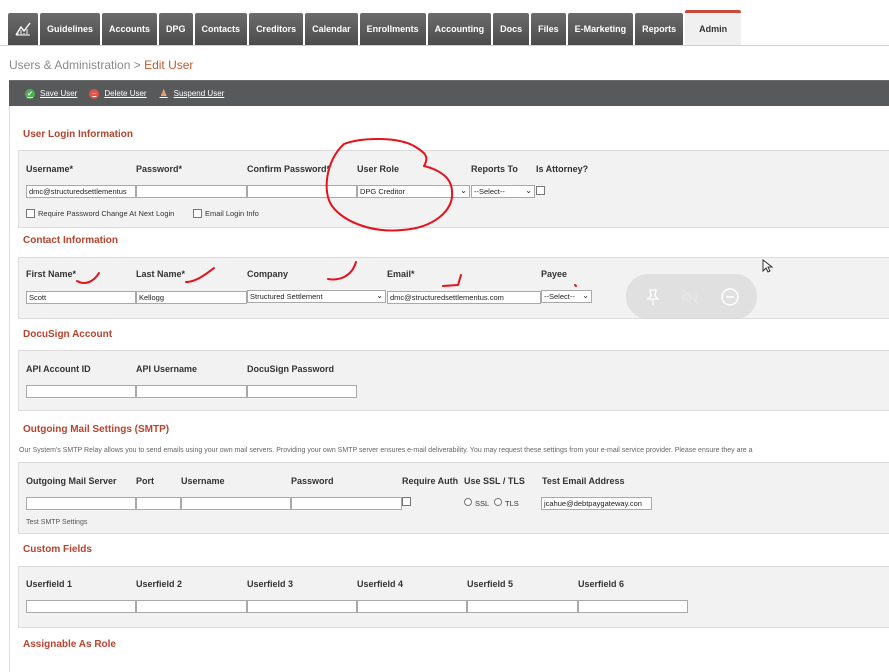 The height and width of the screenshot is (672, 889). I want to click on userfield-2-label: Userfield 2, so click(159, 584).